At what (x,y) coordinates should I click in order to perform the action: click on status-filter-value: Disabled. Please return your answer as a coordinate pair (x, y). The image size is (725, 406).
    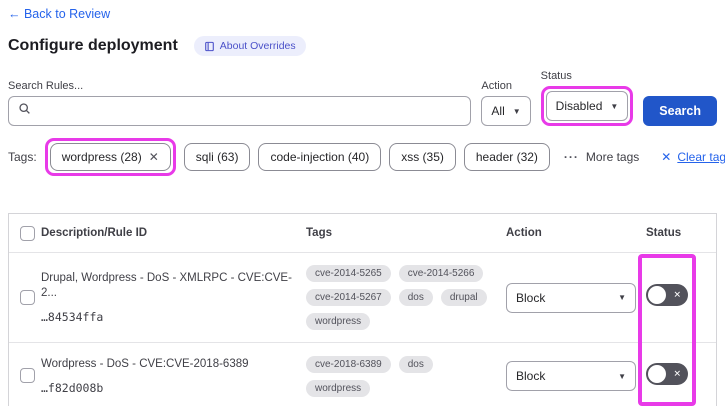
    Looking at the image, I should click on (579, 106).